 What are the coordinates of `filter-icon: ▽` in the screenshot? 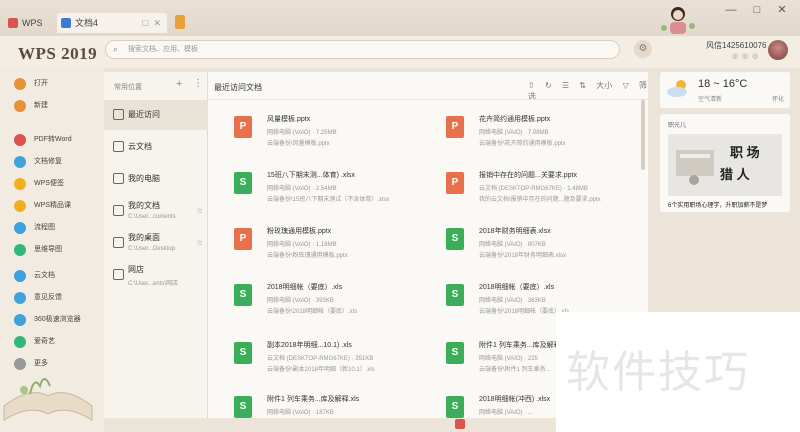 It's located at (625, 85).